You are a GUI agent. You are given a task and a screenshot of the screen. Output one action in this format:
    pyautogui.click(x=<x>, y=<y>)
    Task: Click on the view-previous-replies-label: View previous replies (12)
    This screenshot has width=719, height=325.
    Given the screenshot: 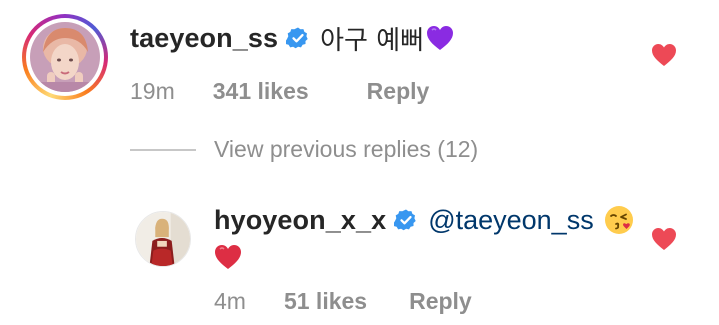 What is the action you would take?
    pyautogui.click(x=346, y=149)
    